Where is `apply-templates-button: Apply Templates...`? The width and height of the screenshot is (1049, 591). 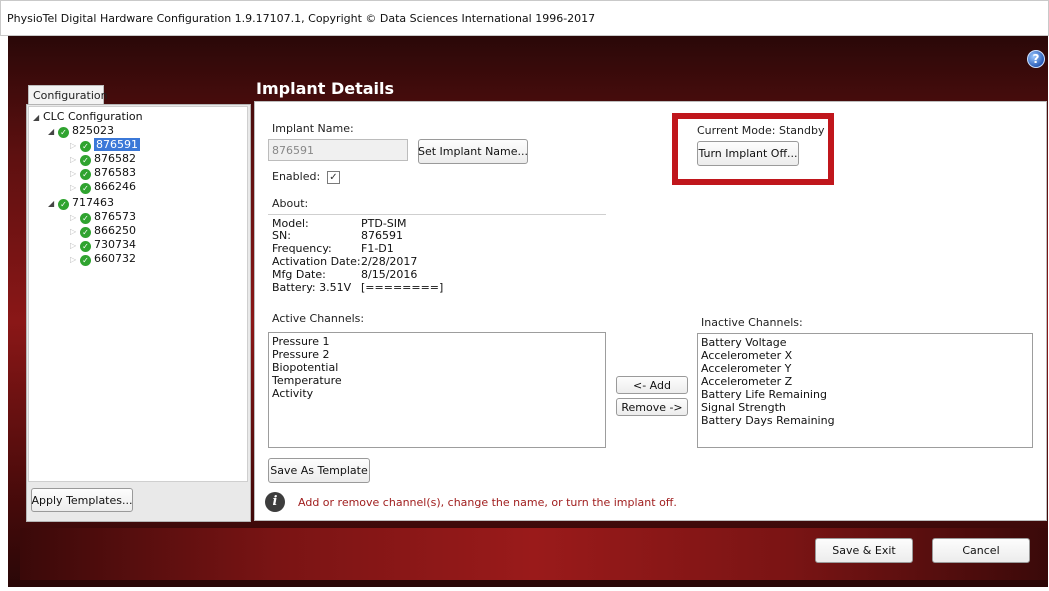
apply-templates-button: Apply Templates... is located at coordinates (82, 500).